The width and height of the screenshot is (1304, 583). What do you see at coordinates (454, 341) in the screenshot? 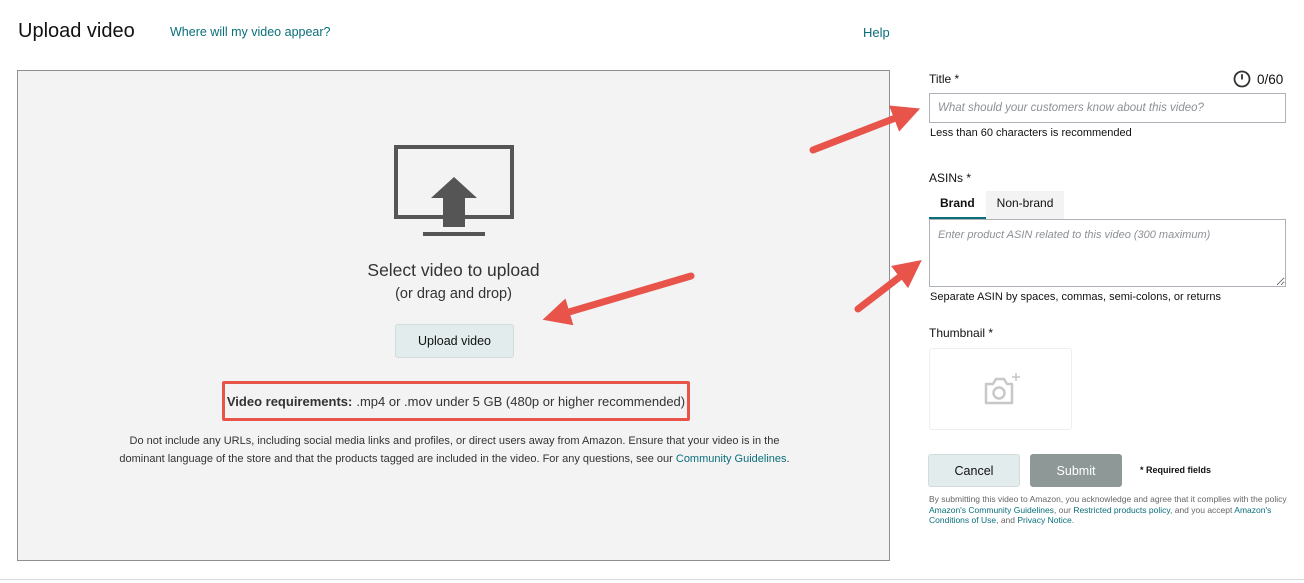
I see `upload-video-button: Upload video` at bounding box center [454, 341].